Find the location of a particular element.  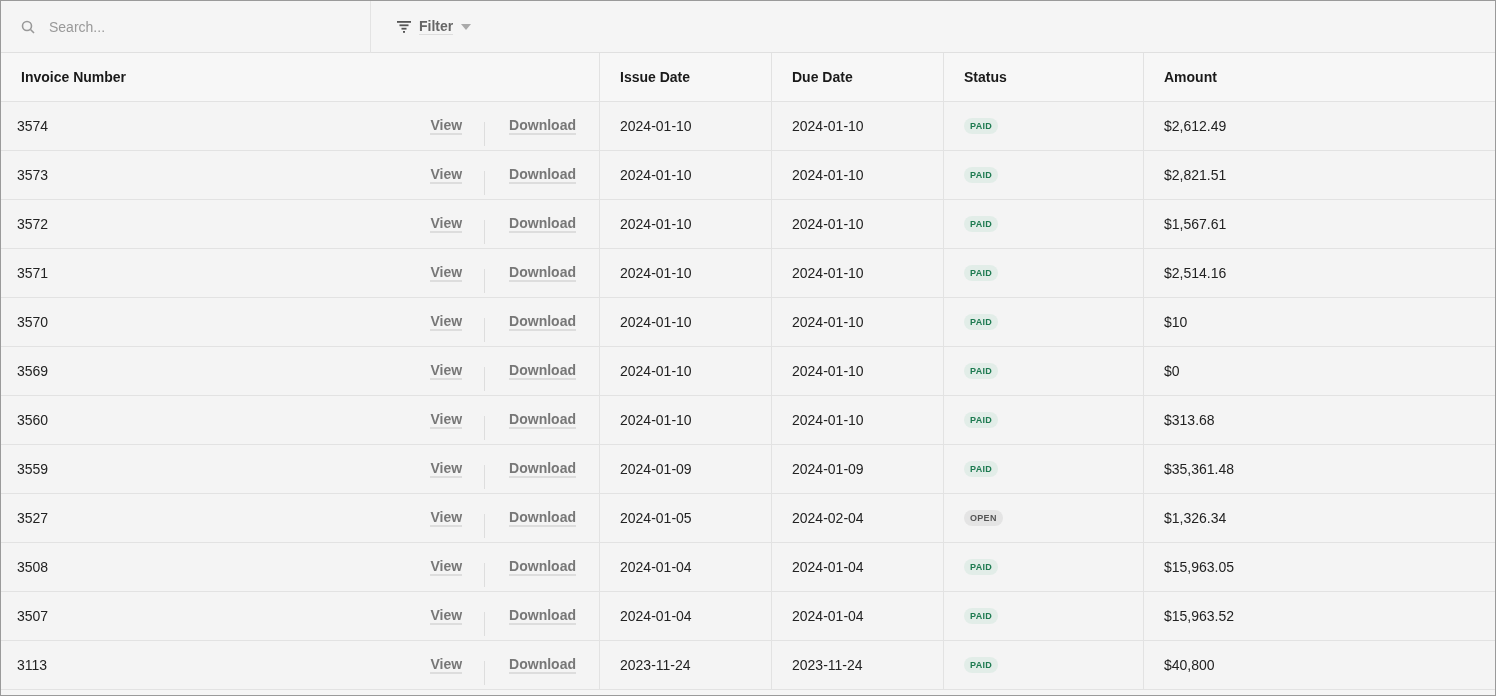

column-header: Status is located at coordinates (985, 77).